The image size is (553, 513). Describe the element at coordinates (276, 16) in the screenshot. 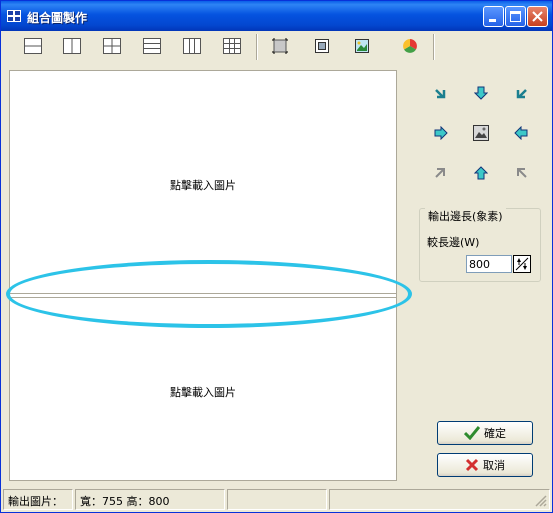

I see `title-bar: 組合圖製作` at that location.